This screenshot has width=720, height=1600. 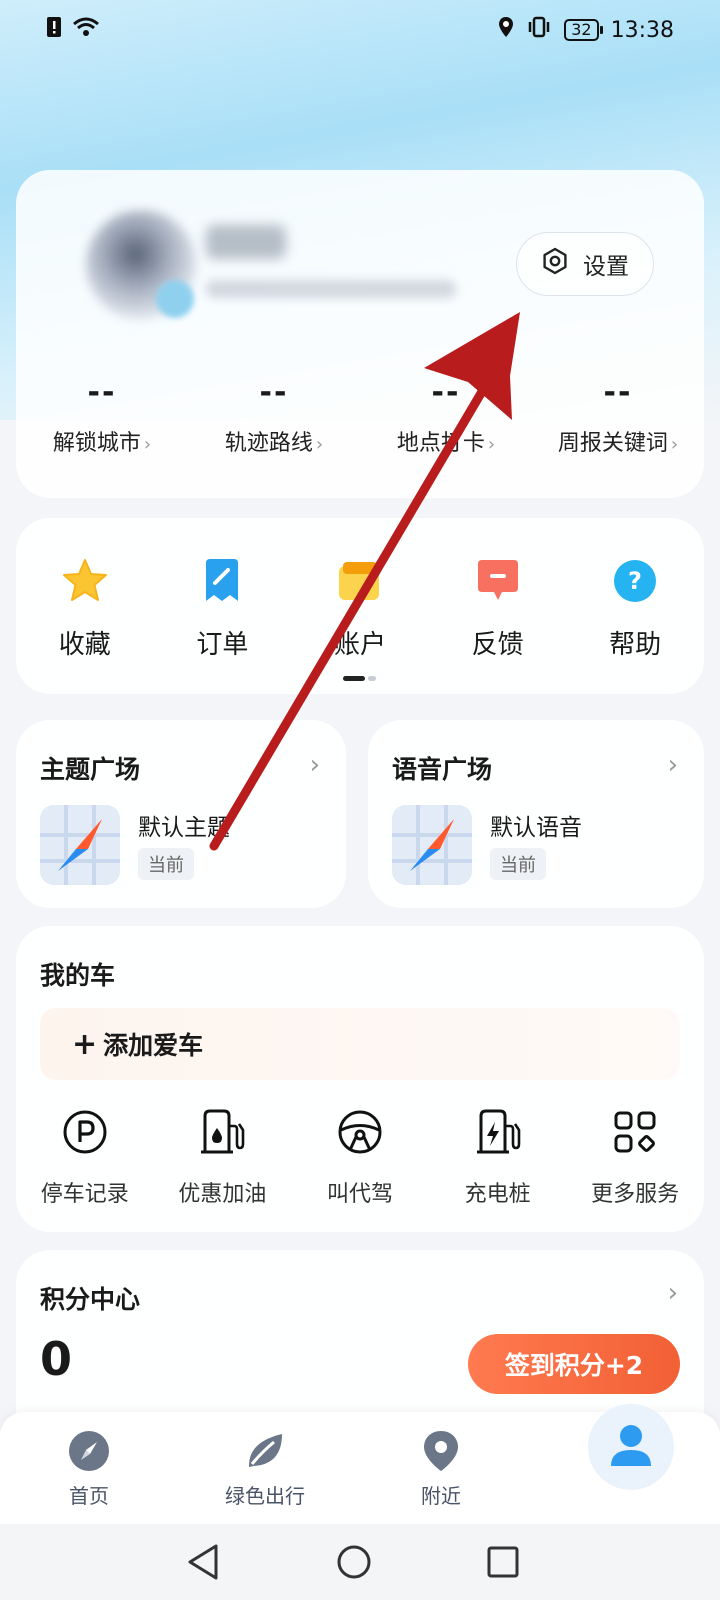 I want to click on shortcut-favorites: 收藏, so click(x=85, y=608).